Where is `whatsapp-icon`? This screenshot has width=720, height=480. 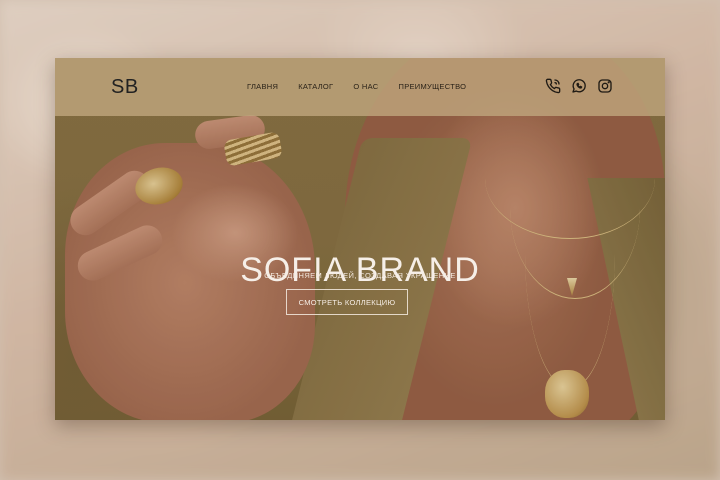
whatsapp-icon is located at coordinates (579, 86).